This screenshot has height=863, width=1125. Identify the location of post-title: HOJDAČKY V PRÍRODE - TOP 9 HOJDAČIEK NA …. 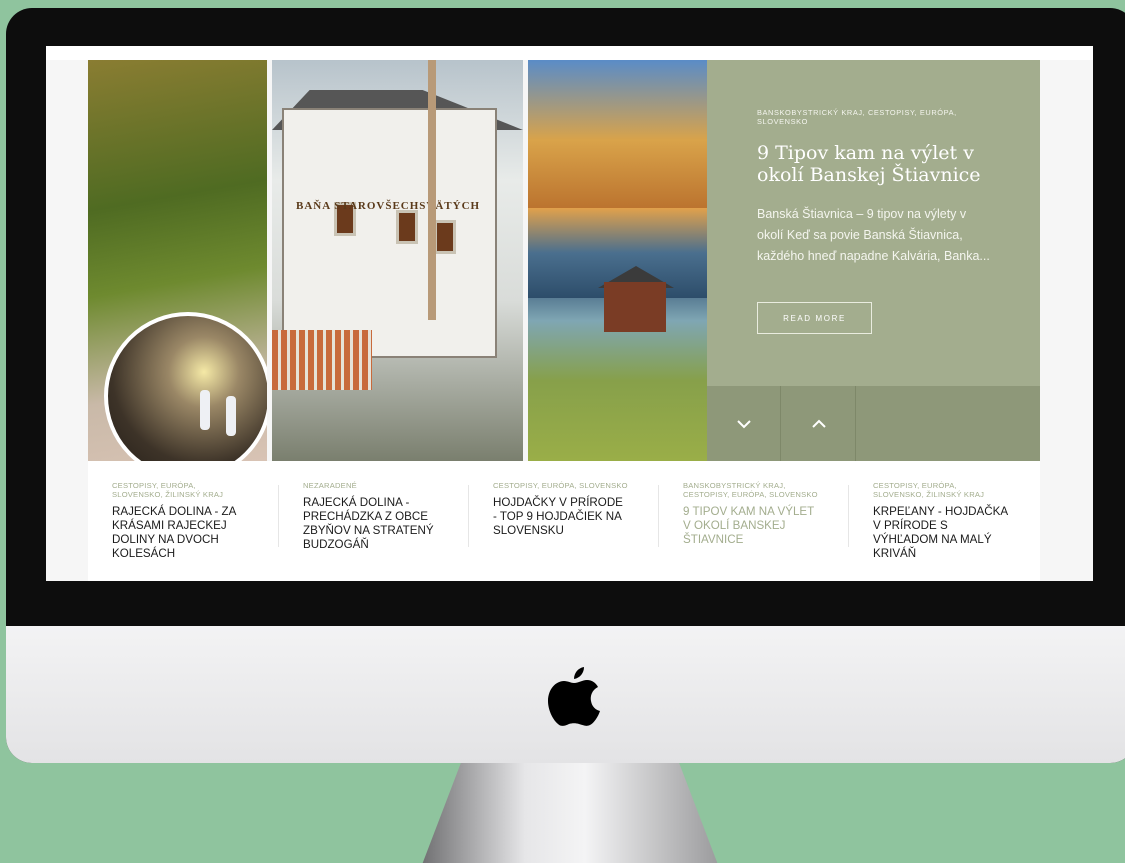
(561, 517).